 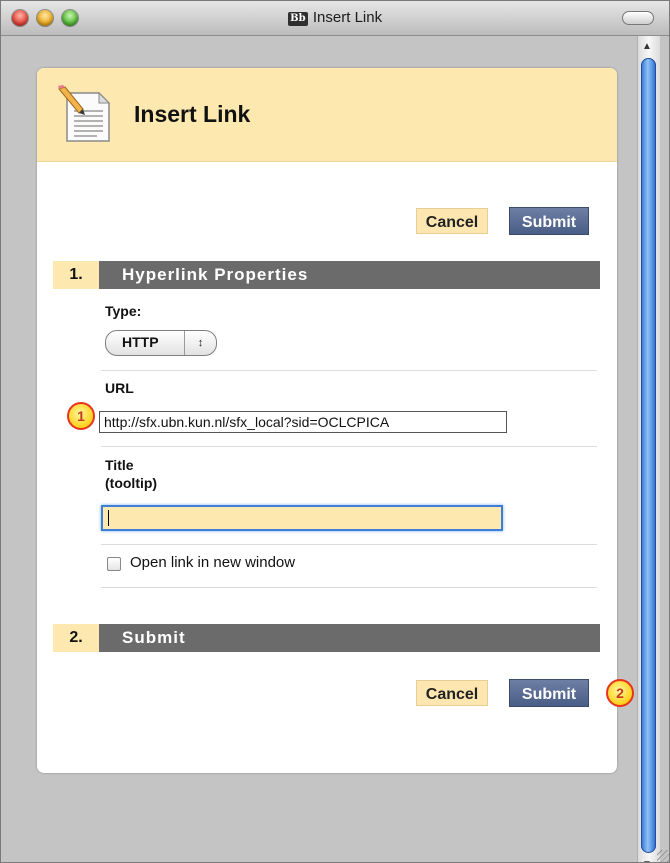 What do you see at coordinates (108, 518) in the screenshot?
I see `text-cursor` at bounding box center [108, 518].